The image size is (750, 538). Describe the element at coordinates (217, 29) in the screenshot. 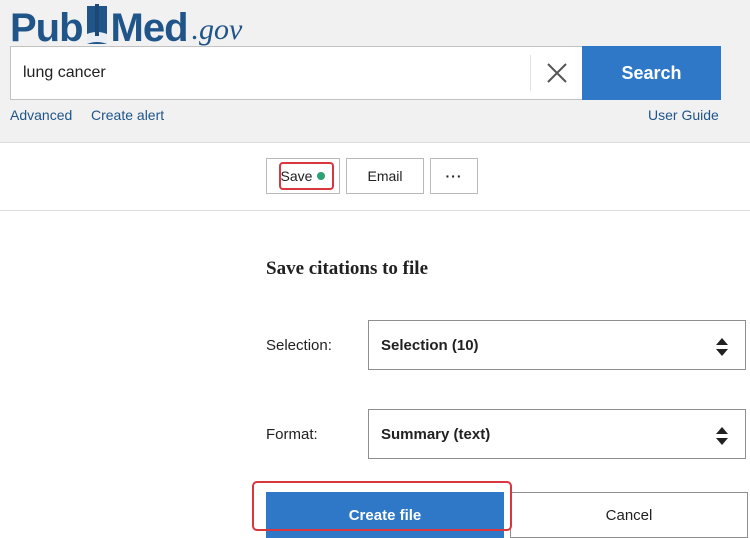

I see `logo-text-gov: .gov` at that location.